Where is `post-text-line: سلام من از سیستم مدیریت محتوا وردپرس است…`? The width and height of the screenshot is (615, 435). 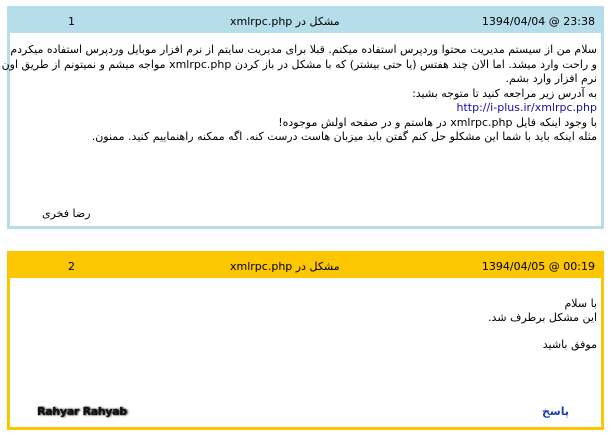 post-text-line: سلام من از سیستم مدیریت محتوا وردپرس است… is located at coordinates (303, 49).